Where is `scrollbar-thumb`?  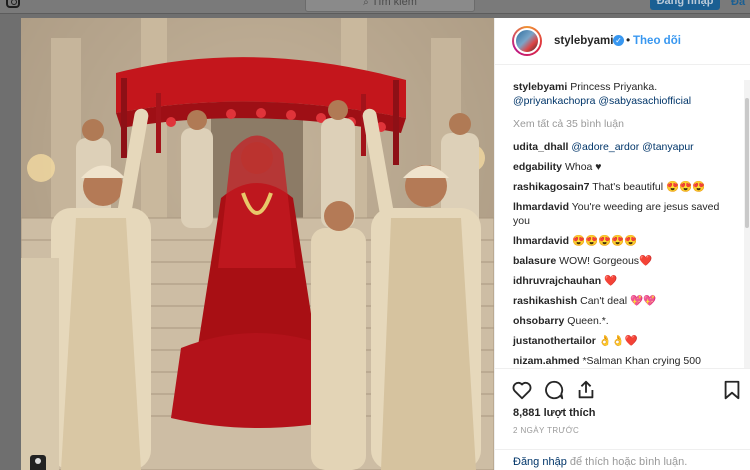 scrollbar-thumb is located at coordinates (747, 163).